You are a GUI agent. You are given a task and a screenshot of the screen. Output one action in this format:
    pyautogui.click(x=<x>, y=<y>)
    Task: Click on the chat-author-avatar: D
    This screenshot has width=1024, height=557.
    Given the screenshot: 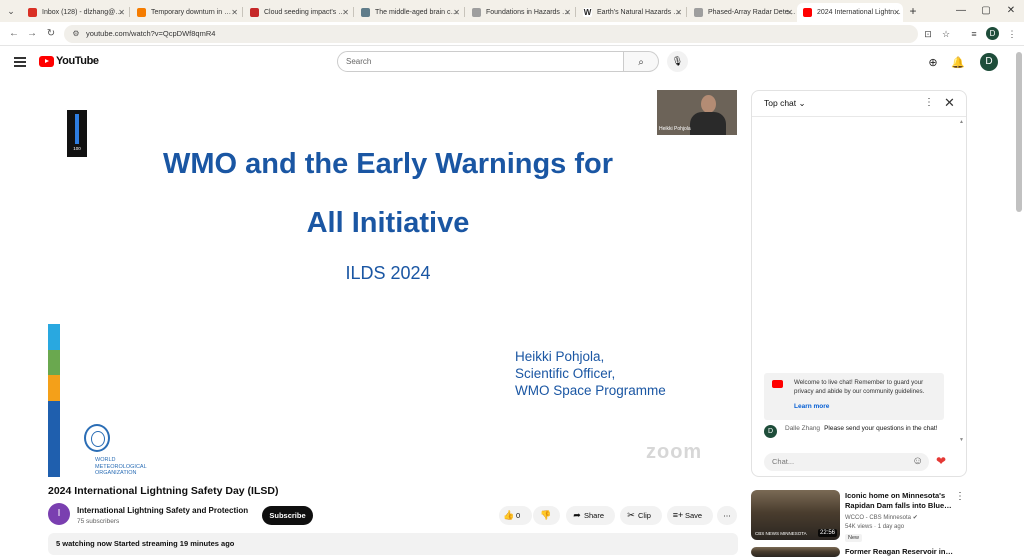 What is the action you would take?
    pyautogui.click(x=770, y=431)
    